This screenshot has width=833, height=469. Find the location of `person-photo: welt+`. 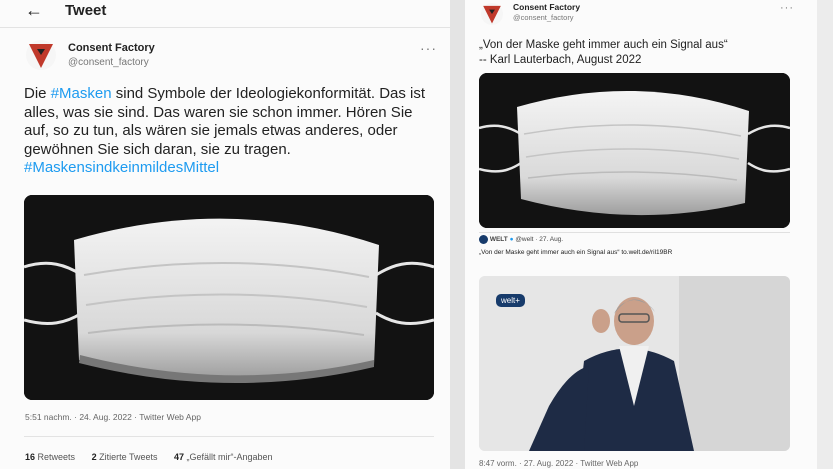

person-photo: welt+ is located at coordinates (634, 363).